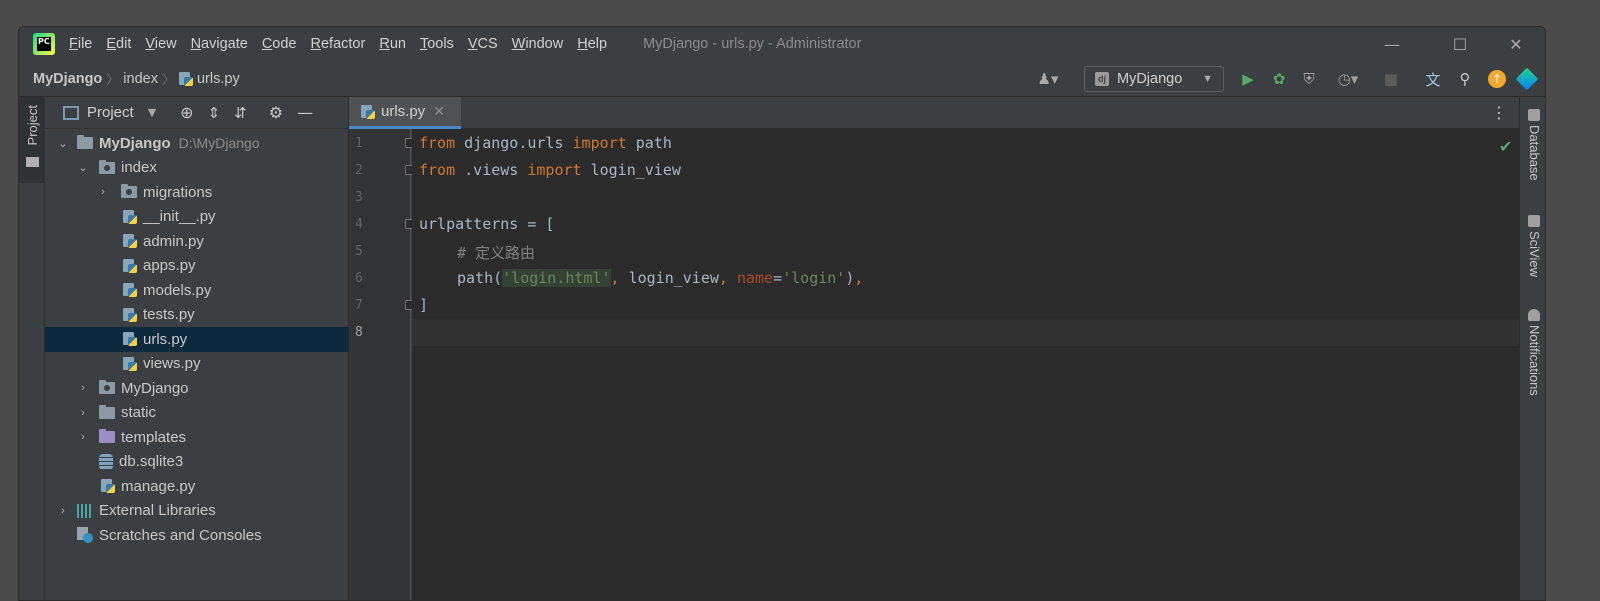 This screenshot has width=1600, height=601. Describe the element at coordinates (1248, 79) in the screenshot. I see `run-icon: ▶` at that location.